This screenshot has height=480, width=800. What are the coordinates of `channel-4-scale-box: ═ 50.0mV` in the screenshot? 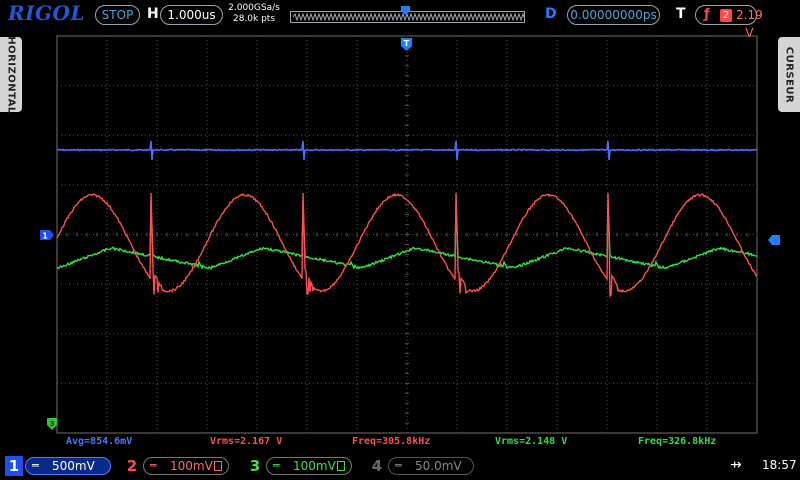 It's located at (431, 466).